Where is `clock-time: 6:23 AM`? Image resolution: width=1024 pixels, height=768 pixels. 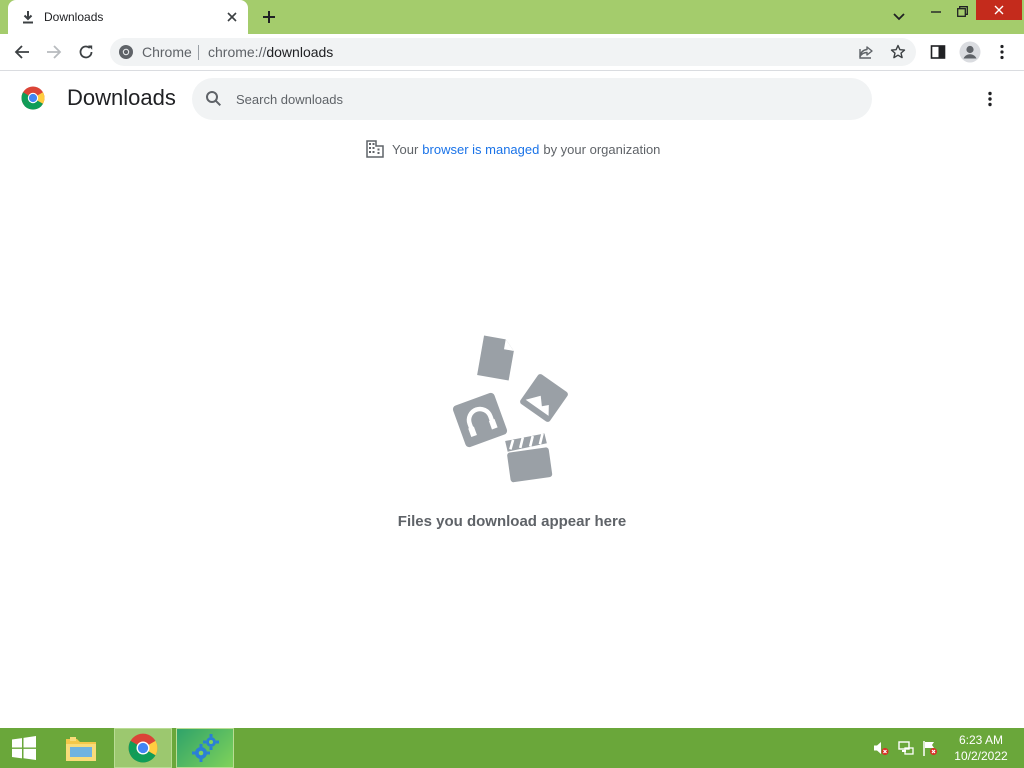 clock-time: 6:23 AM is located at coordinates (981, 740).